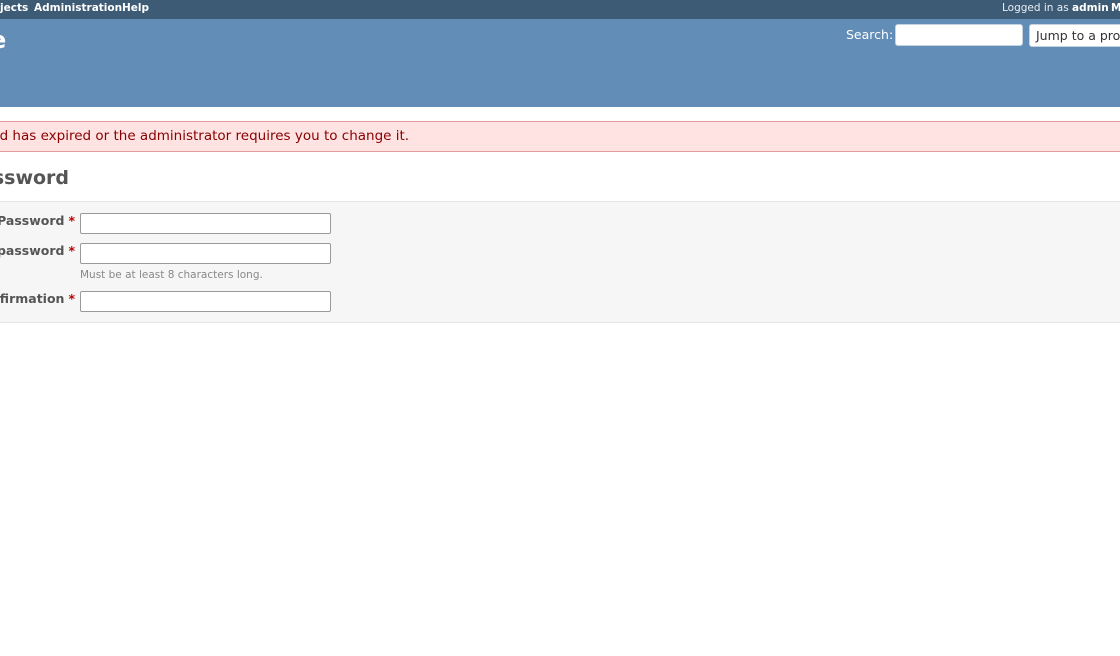 This screenshot has width=1120, height=656. What do you see at coordinates (78, 8) in the screenshot?
I see `top-menu-administration-link: Administration` at bounding box center [78, 8].